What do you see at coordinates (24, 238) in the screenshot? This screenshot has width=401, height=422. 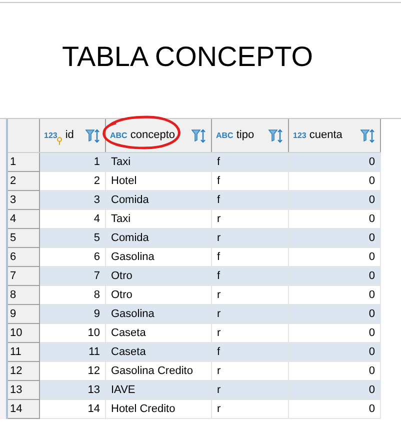 I see `row-number: 5` at bounding box center [24, 238].